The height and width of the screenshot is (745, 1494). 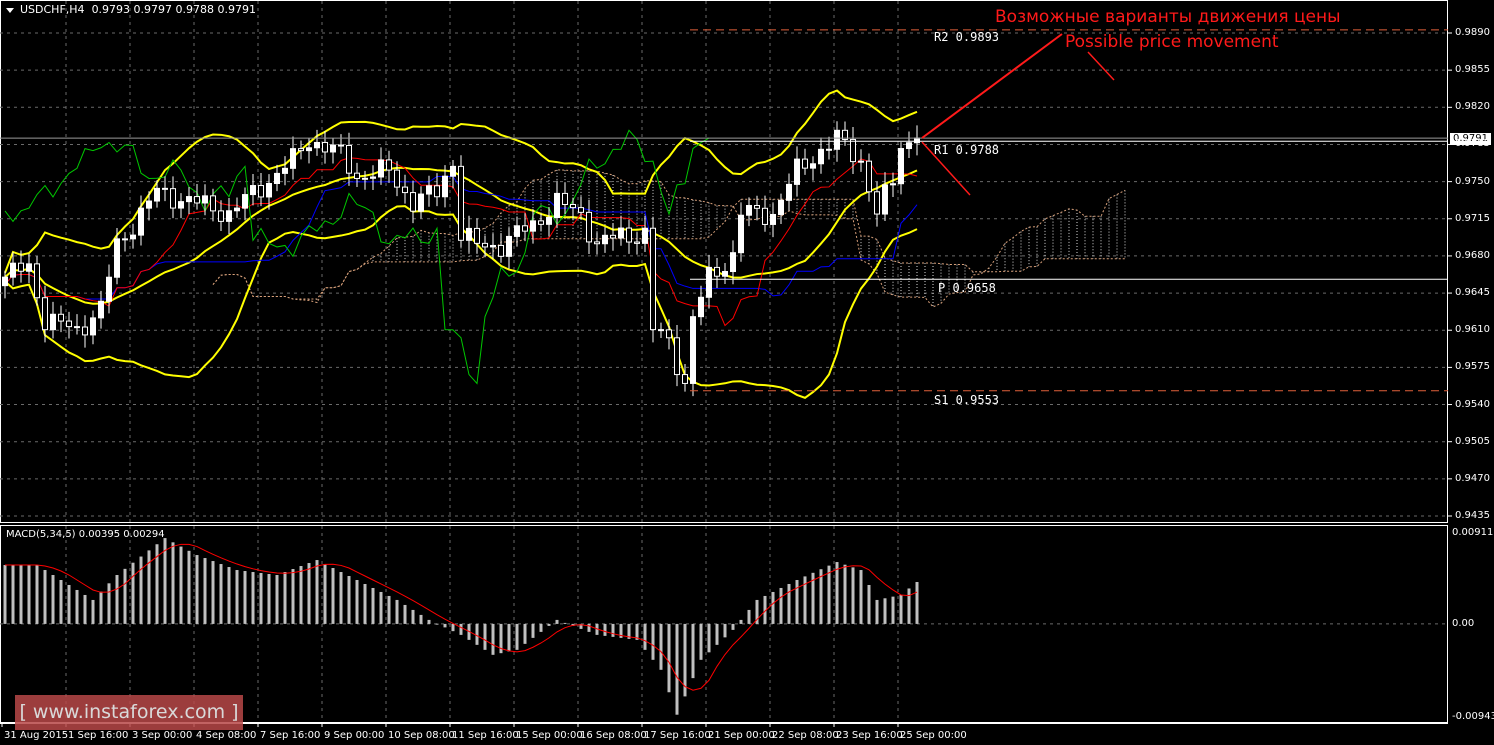 I want to click on price-tick-label: 0.9785, so click(x=1472, y=144).